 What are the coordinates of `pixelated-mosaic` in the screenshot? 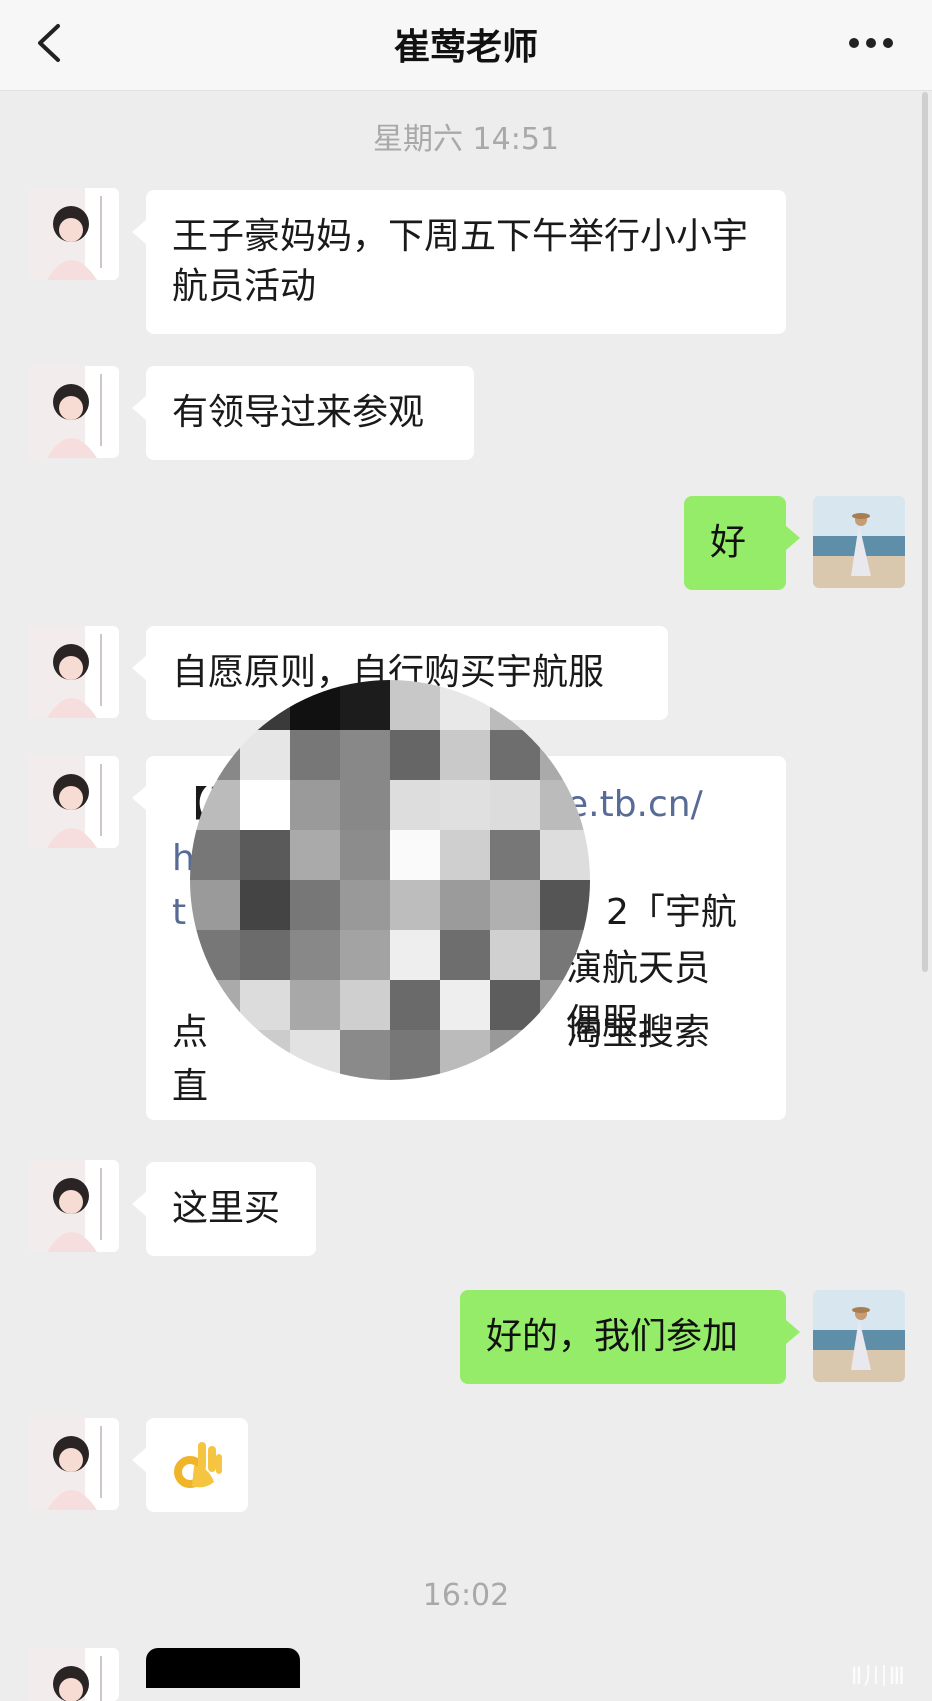 It's located at (390, 880).